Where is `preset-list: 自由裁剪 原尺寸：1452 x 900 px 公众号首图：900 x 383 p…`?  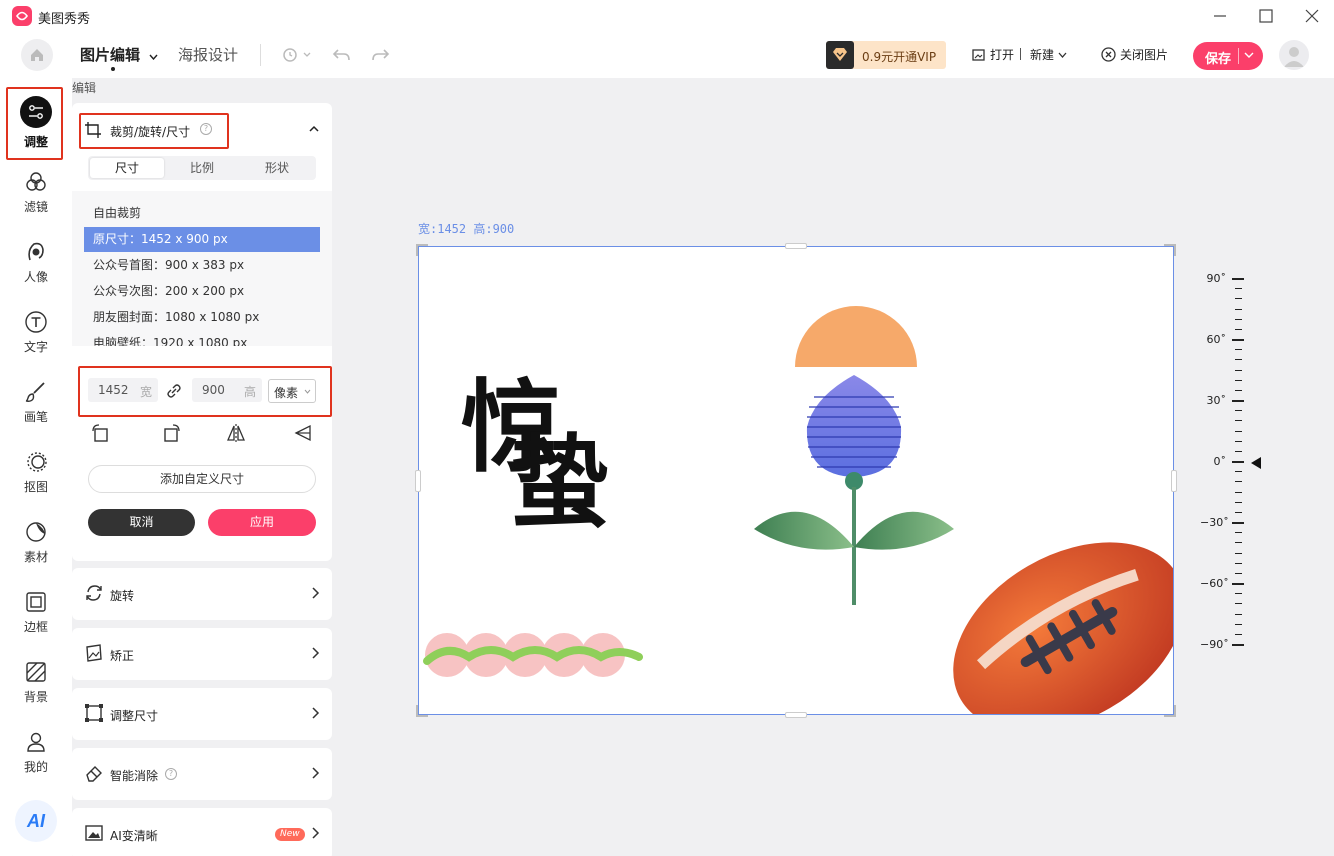
preset-list: 自由裁剪 原尺寸：1452 x 900 px 公众号首图：900 x 383 p… is located at coordinates (202, 268).